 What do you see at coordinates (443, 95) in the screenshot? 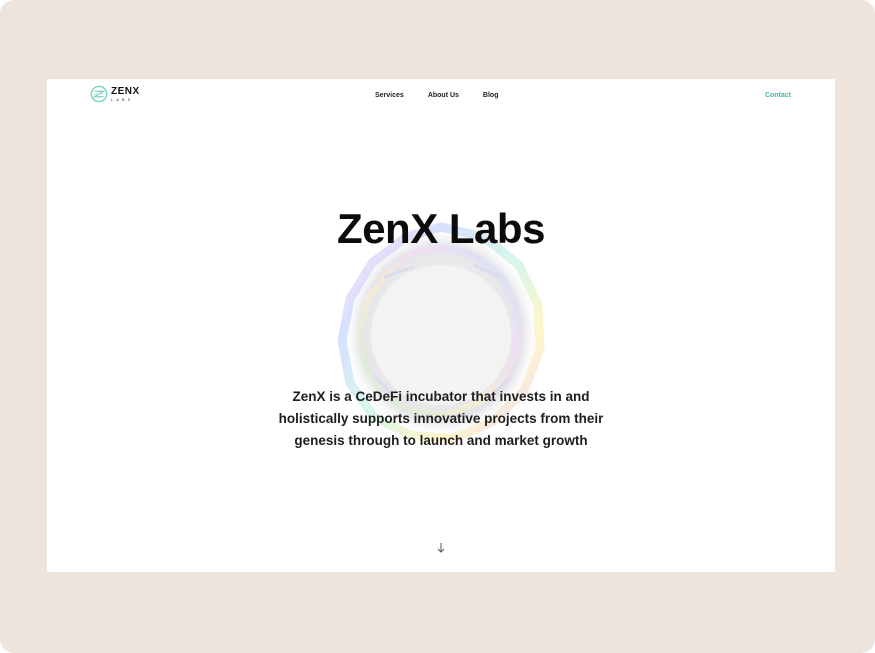
I see `nav-link-about-us: About Us` at bounding box center [443, 95].